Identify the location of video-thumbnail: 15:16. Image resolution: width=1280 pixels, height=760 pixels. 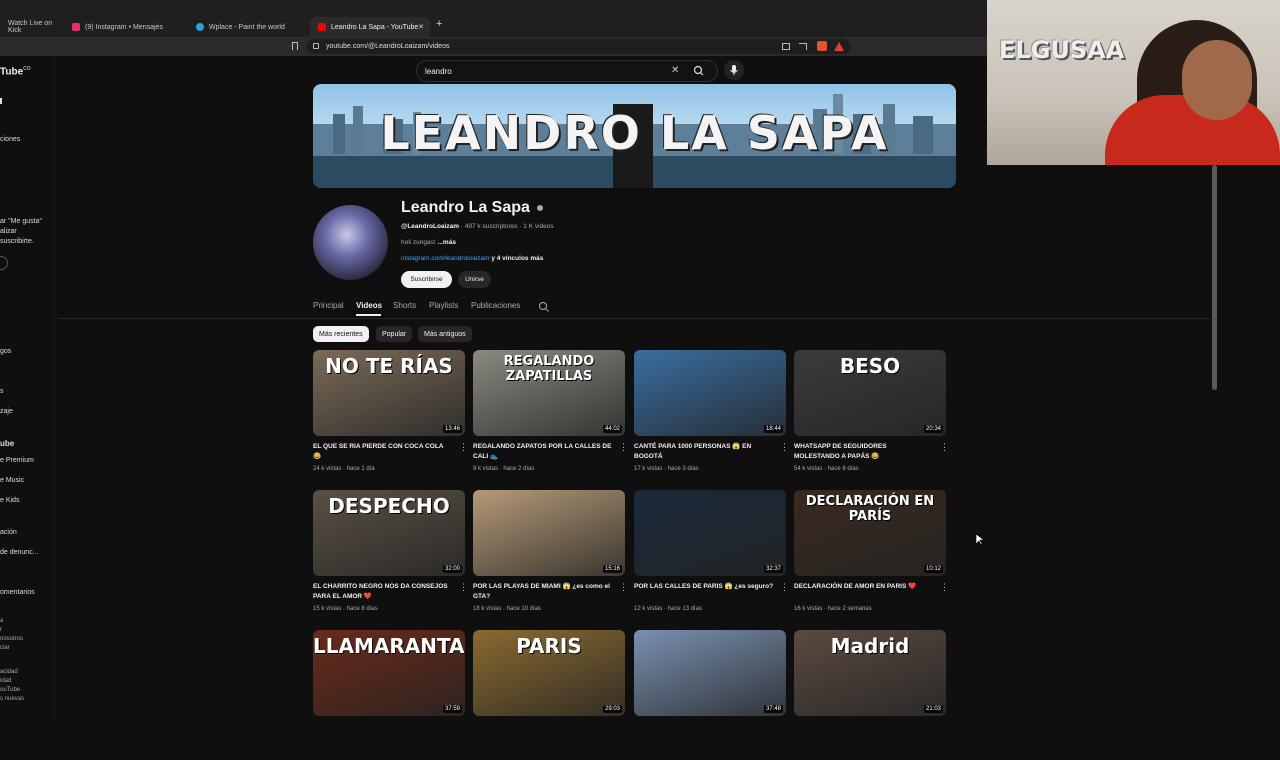
(549, 533).